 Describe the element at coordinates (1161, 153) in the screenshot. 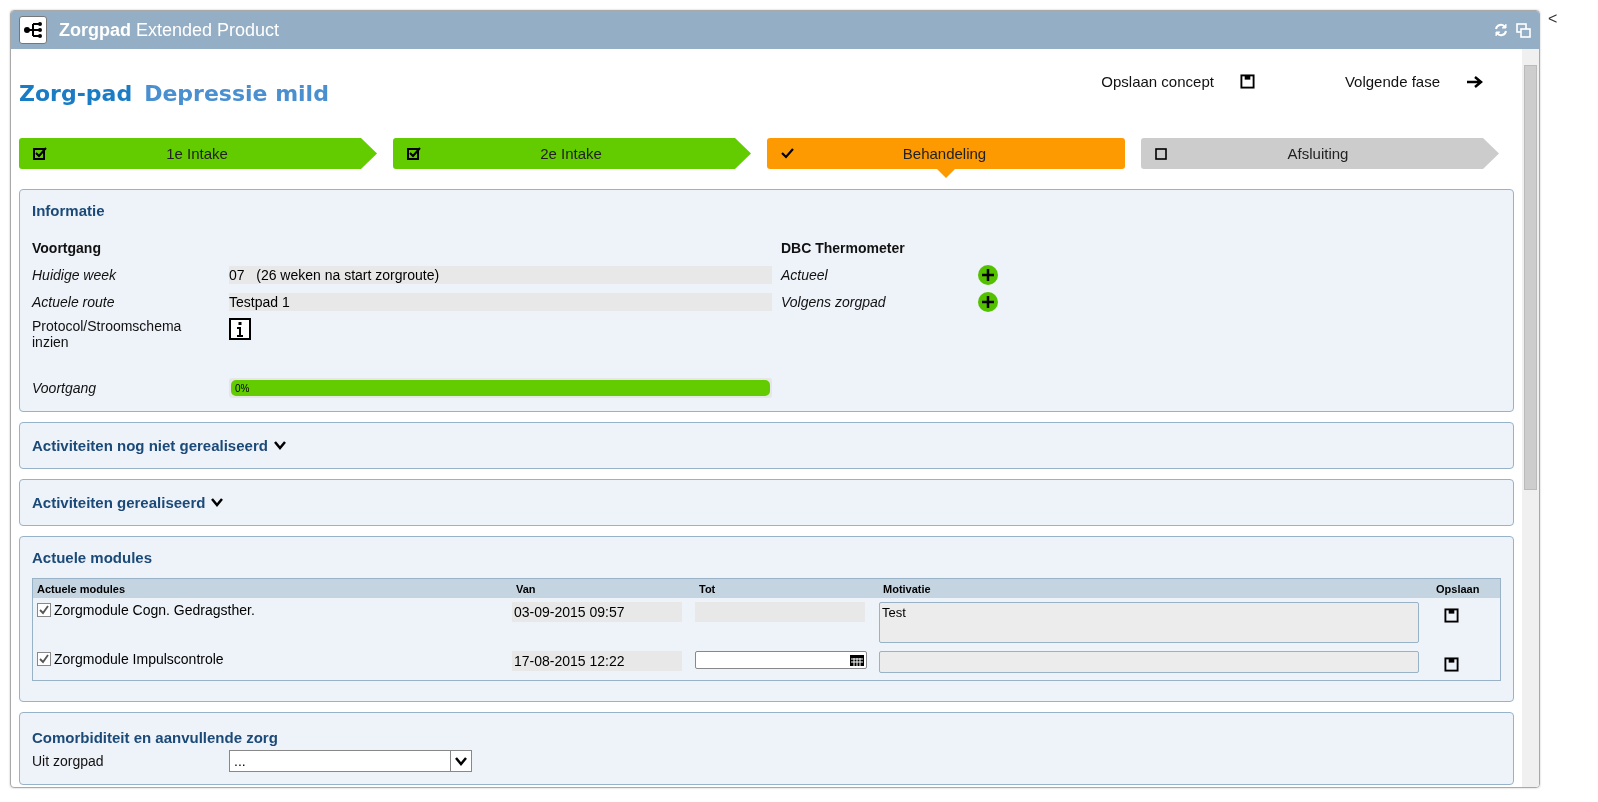

I see `empty-box-icon` at that location.